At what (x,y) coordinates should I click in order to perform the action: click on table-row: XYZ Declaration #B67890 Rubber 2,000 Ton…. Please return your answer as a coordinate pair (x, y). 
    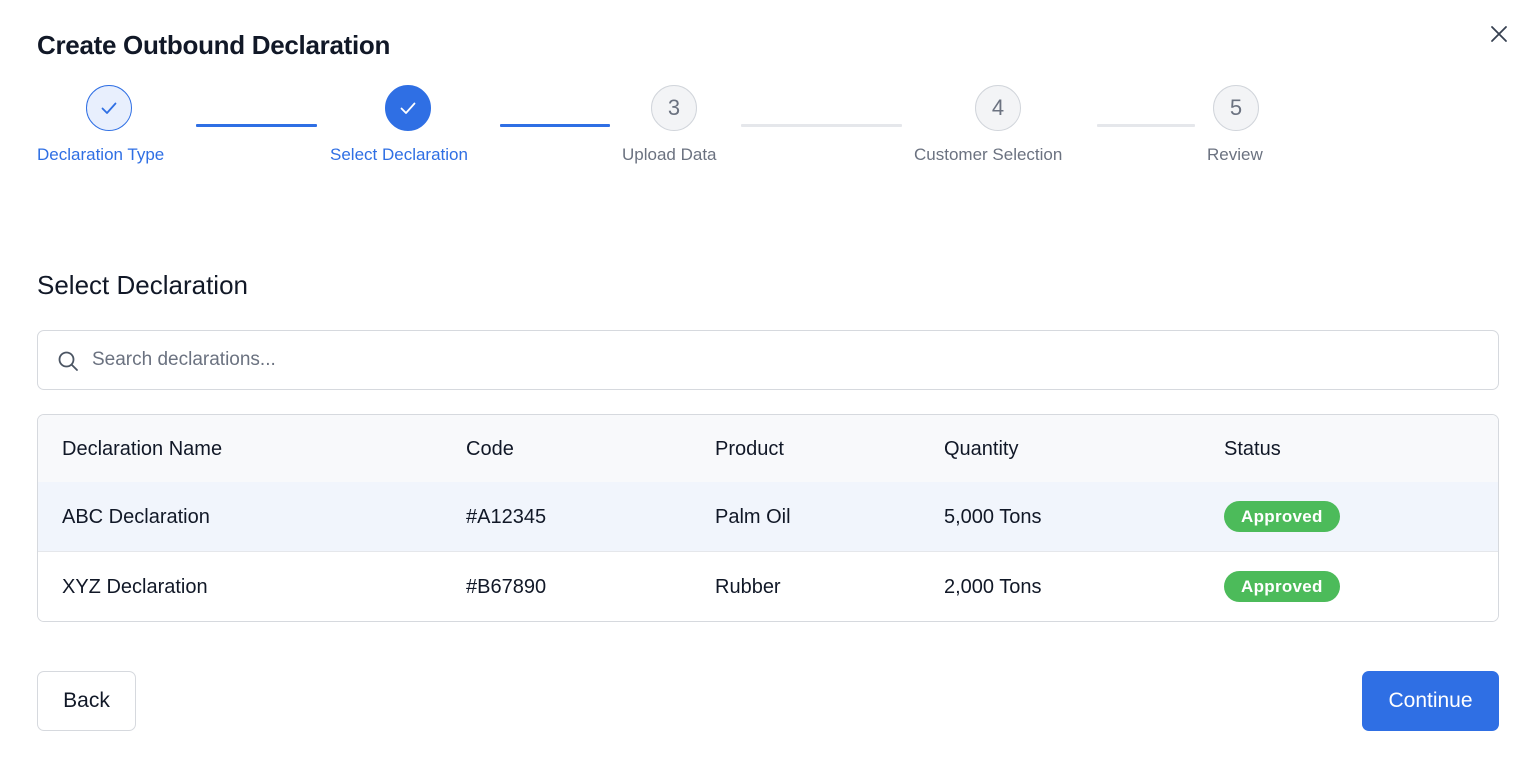
    Looking at the image, I should click on (768, 586).